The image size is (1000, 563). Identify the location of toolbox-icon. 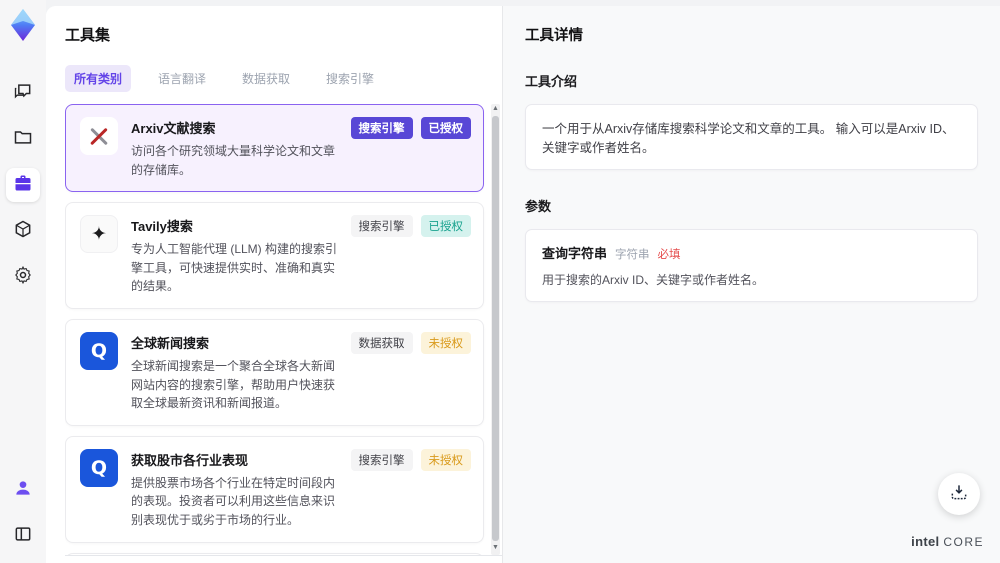
(23, 185).